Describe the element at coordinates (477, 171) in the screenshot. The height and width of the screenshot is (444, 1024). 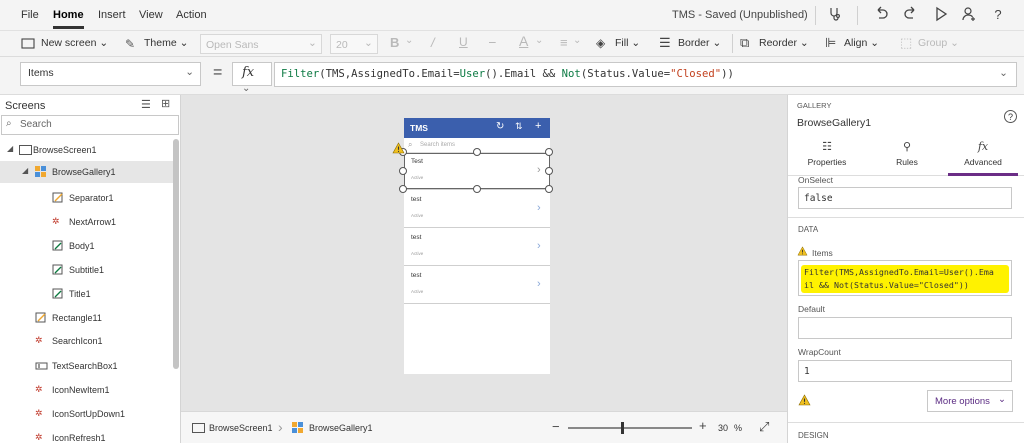
I see `selection-frame` at that location.